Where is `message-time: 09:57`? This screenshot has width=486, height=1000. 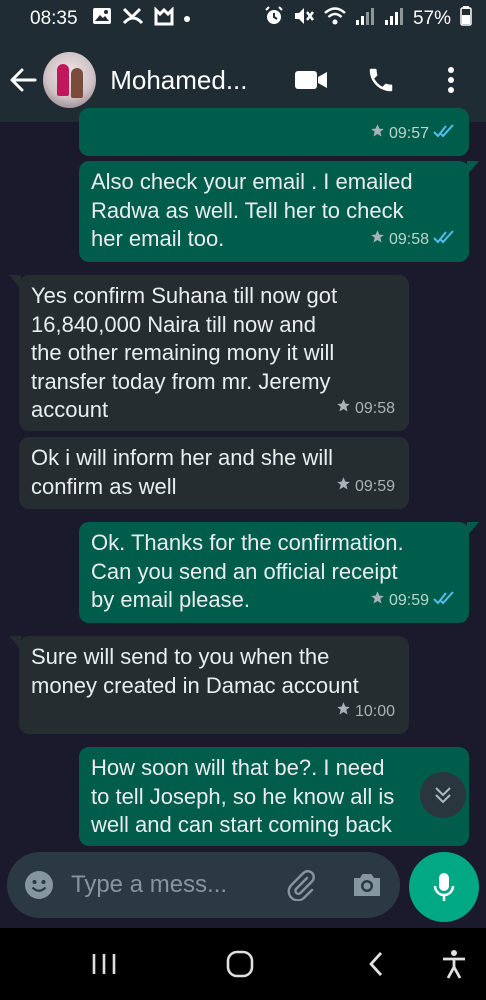 message-time: 09:57 is located at coordinates (408, 133).